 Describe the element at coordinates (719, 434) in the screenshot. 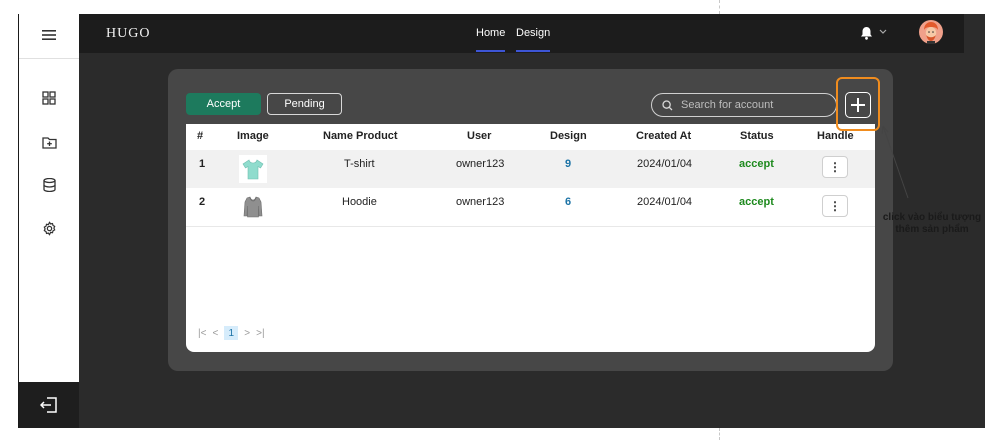

I see `guide-line-bottom` at that location.